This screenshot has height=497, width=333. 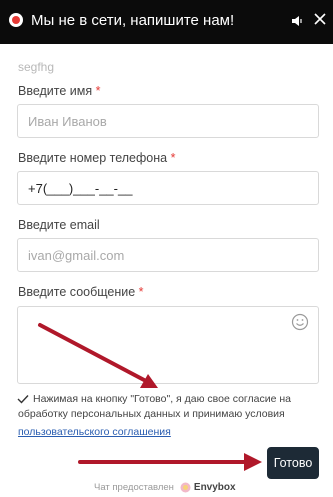 What do you see at coordinates (168, 121) in the screenshot?
I see `name-input` at bounding box center [168, 121].